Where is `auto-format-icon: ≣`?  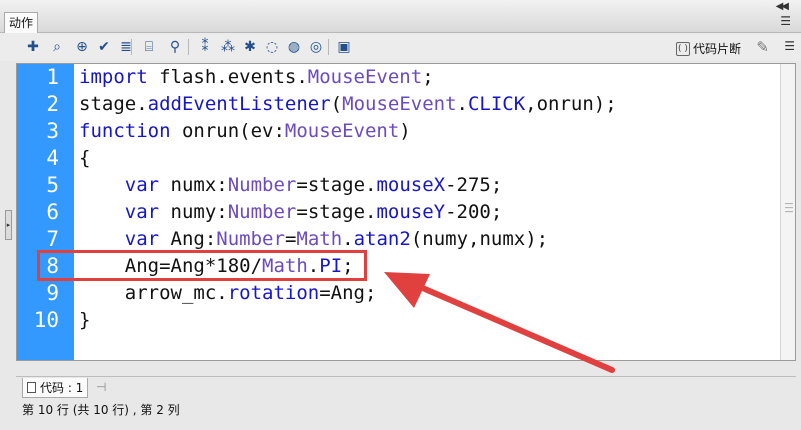
auto-format-icon: ≣ is located at coordinates (126, 47).